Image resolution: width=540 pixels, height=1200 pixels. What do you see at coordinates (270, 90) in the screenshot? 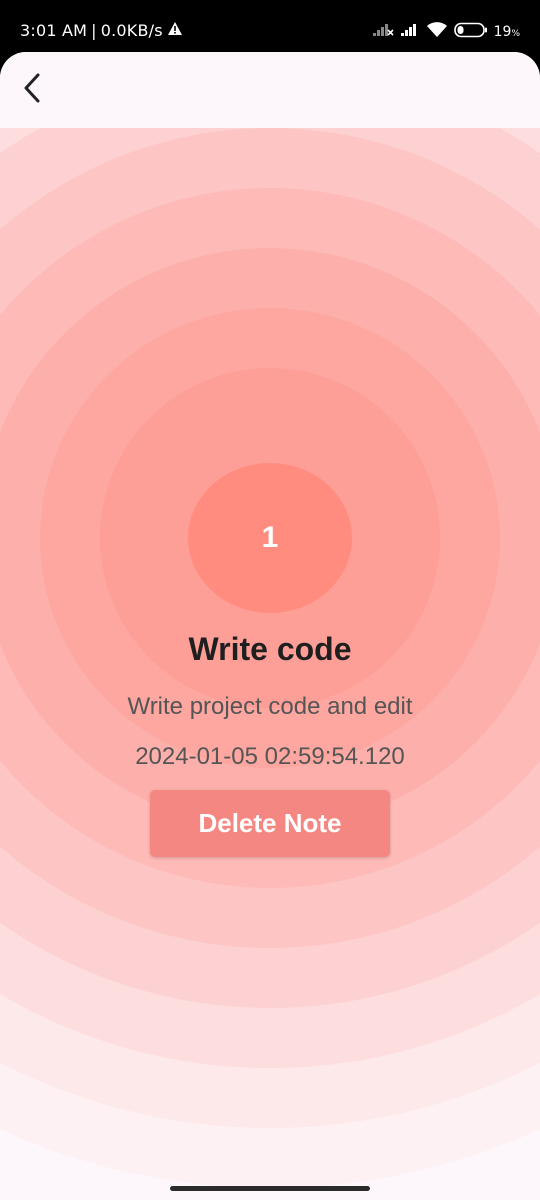
I see `app-bar` at bounding box center [270, 90].